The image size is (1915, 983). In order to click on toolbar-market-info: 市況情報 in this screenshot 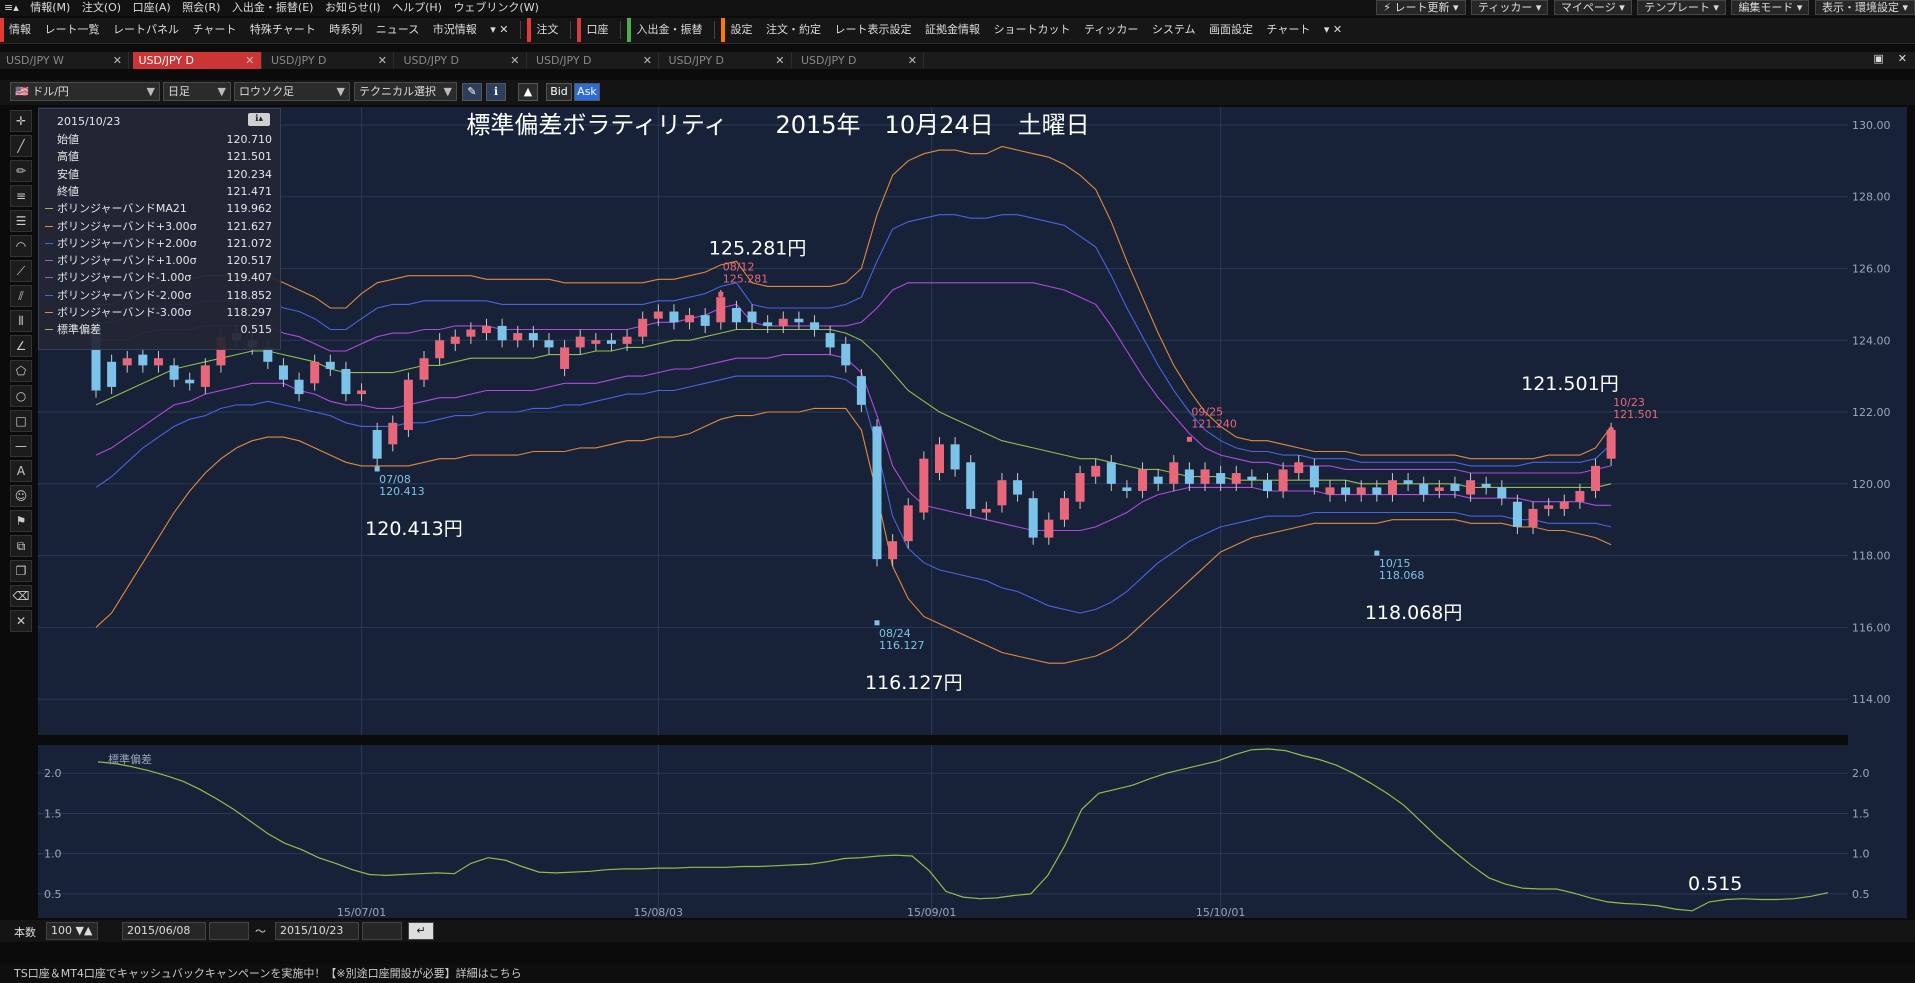, I will do `click(455, 30)`.